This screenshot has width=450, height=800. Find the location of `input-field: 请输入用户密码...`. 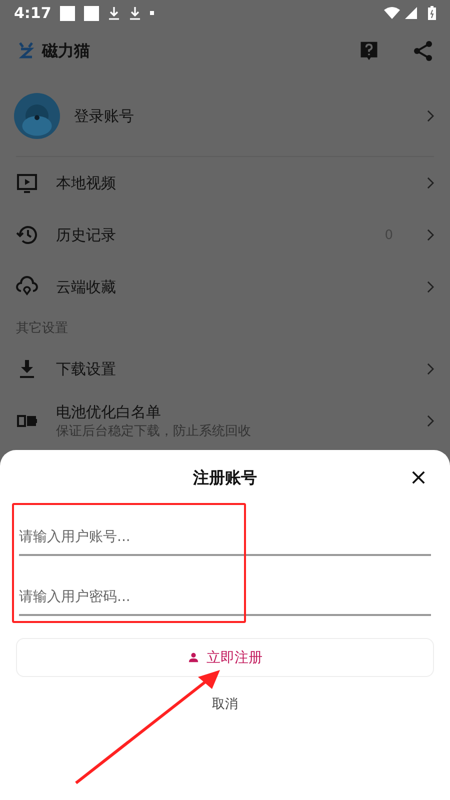

input-field: 请输入用户密码... is located at coordinates (225, 591).